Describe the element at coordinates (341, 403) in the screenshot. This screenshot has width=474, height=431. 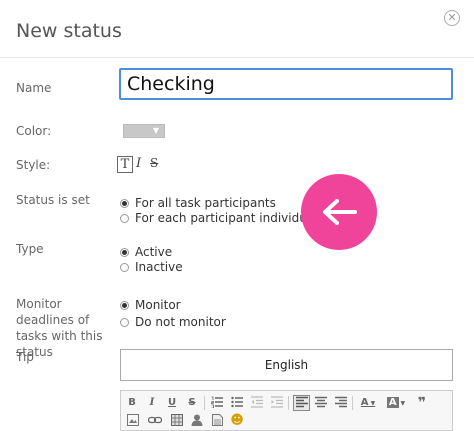
I see `align-right-icon` at that location.